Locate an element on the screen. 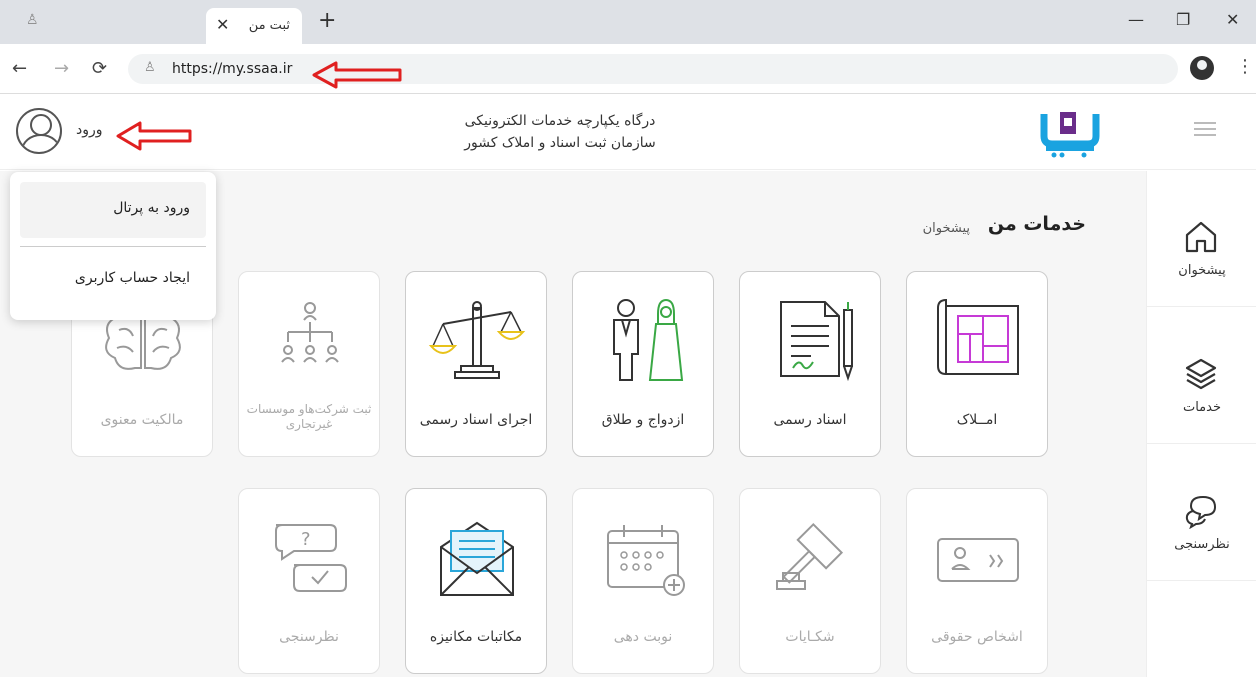  survey-icon: ? is located at coordinates (311, 558).